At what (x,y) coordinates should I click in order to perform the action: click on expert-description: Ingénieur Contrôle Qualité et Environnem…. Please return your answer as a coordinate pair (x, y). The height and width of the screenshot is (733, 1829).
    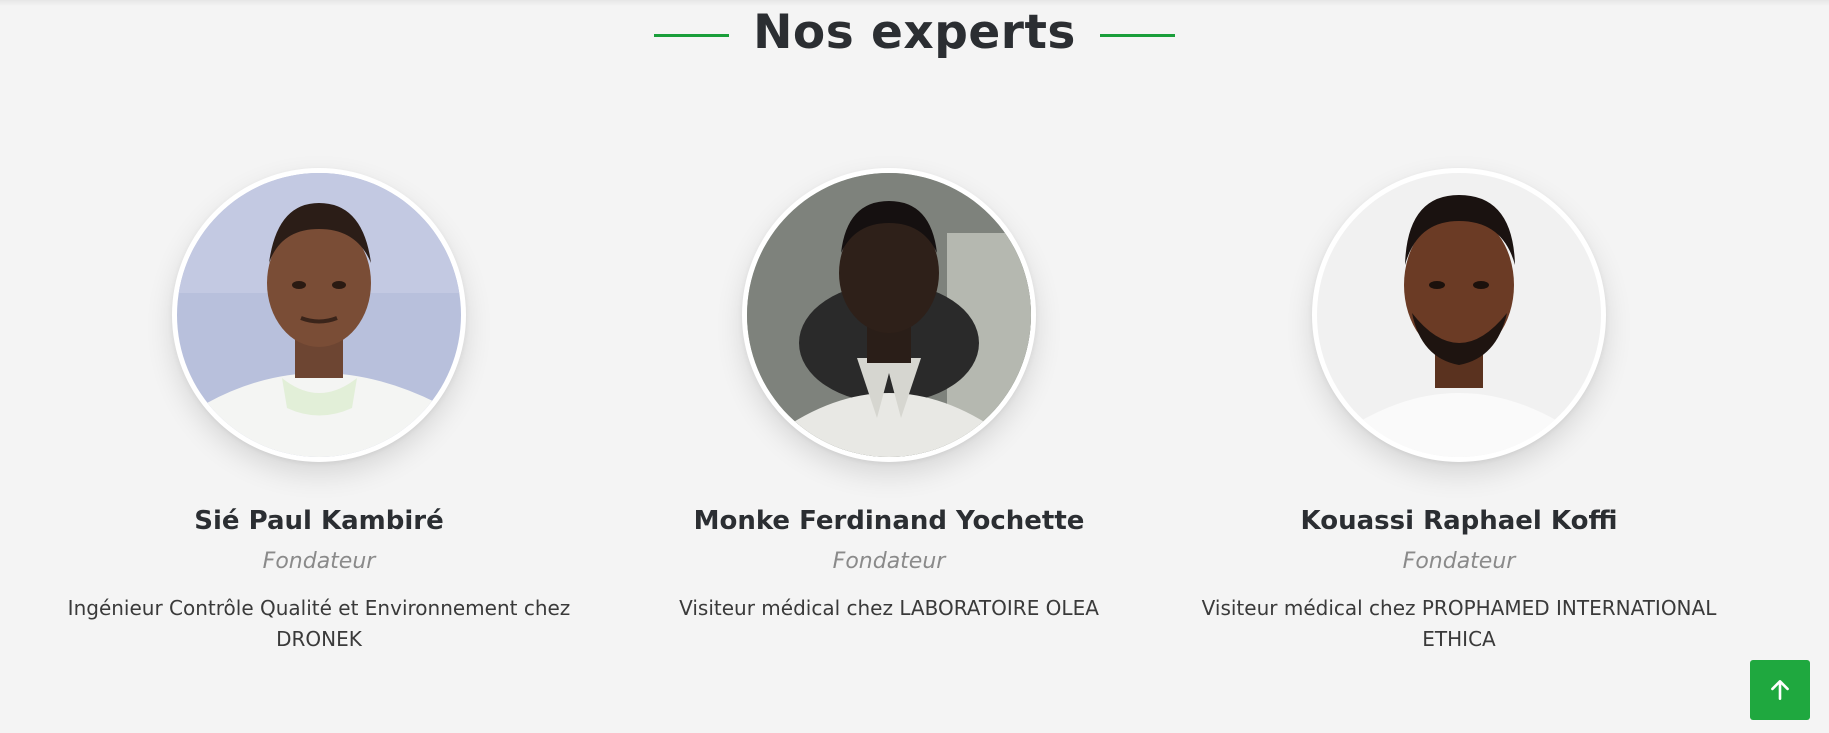
    Looking at the image, I should click on (319, 623).